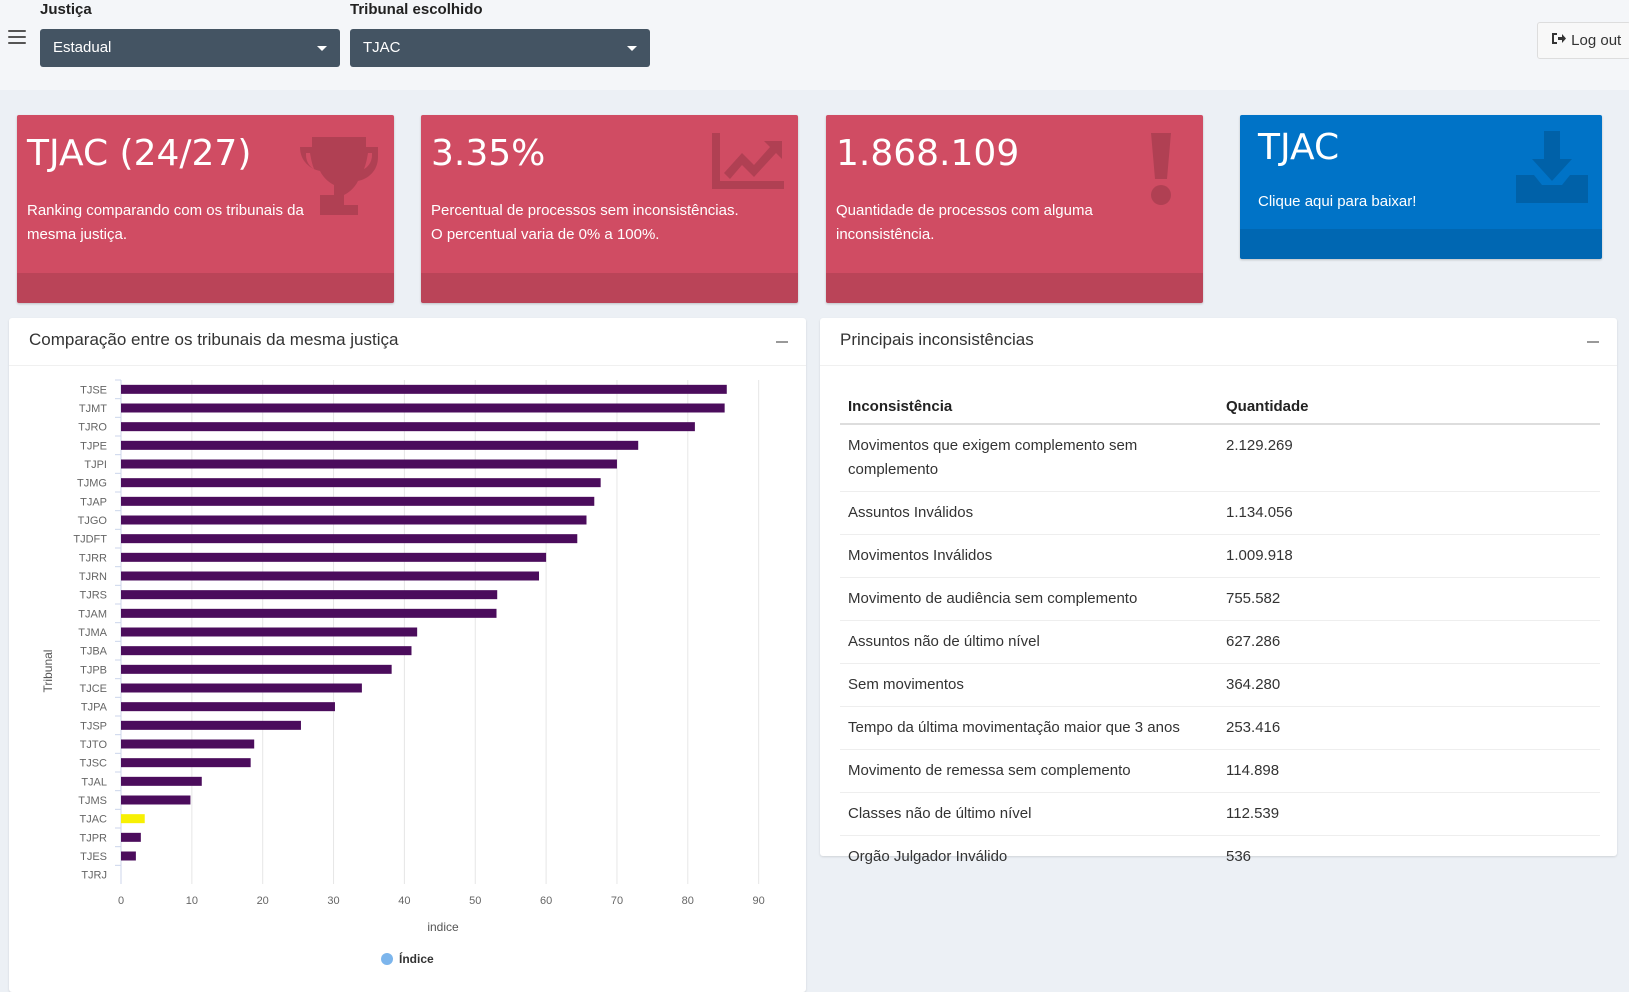  What do you see at coordinates (387, 959) in the screenshot?
I see `legend-marker` at bounding box center [387, 959].